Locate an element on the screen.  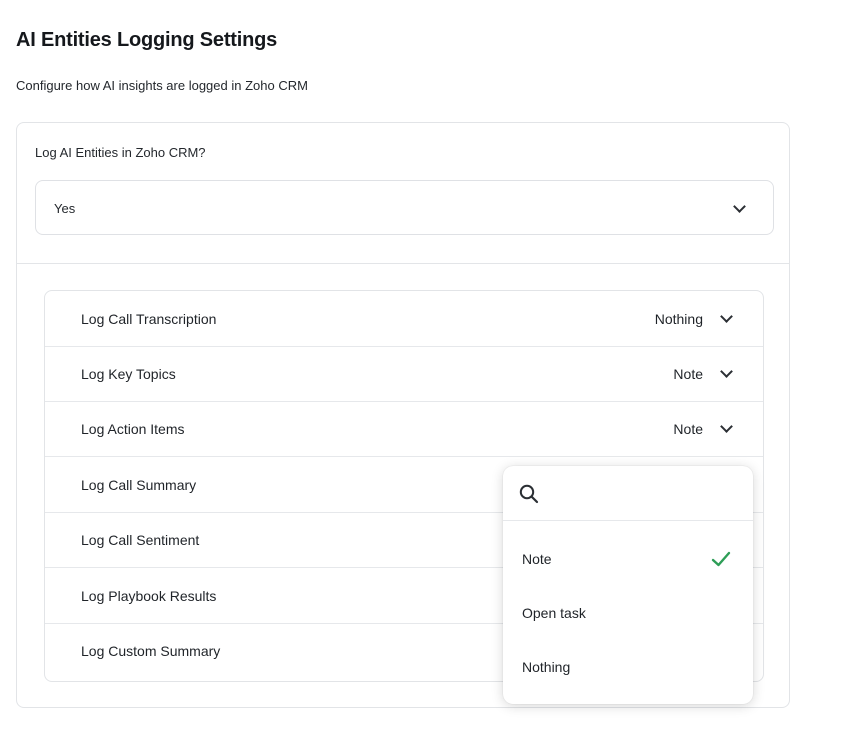
option-label: Note is located at coordinates (537, 559).